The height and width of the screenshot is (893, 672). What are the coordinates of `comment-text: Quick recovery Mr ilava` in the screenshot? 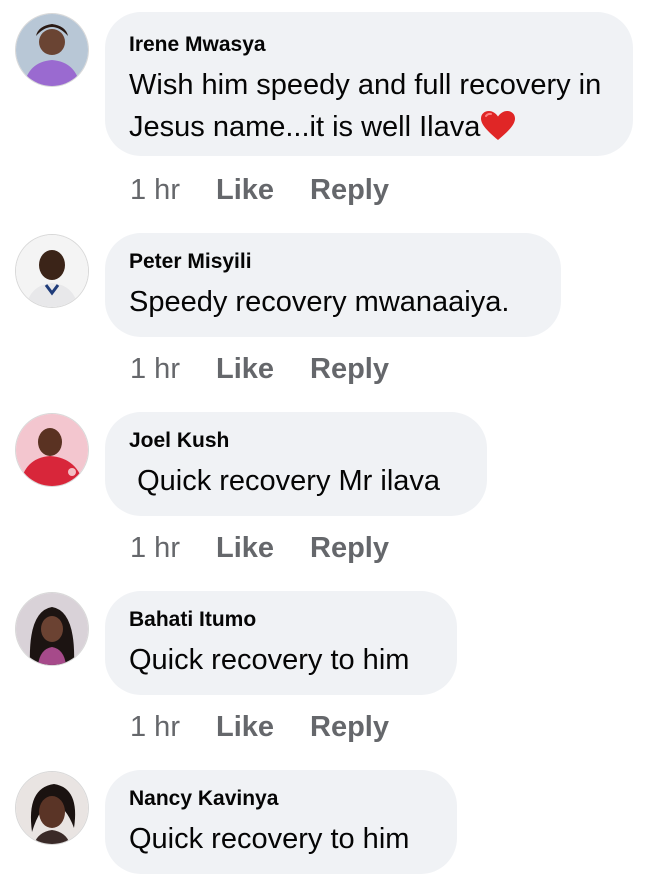 It's located at (285, 481).